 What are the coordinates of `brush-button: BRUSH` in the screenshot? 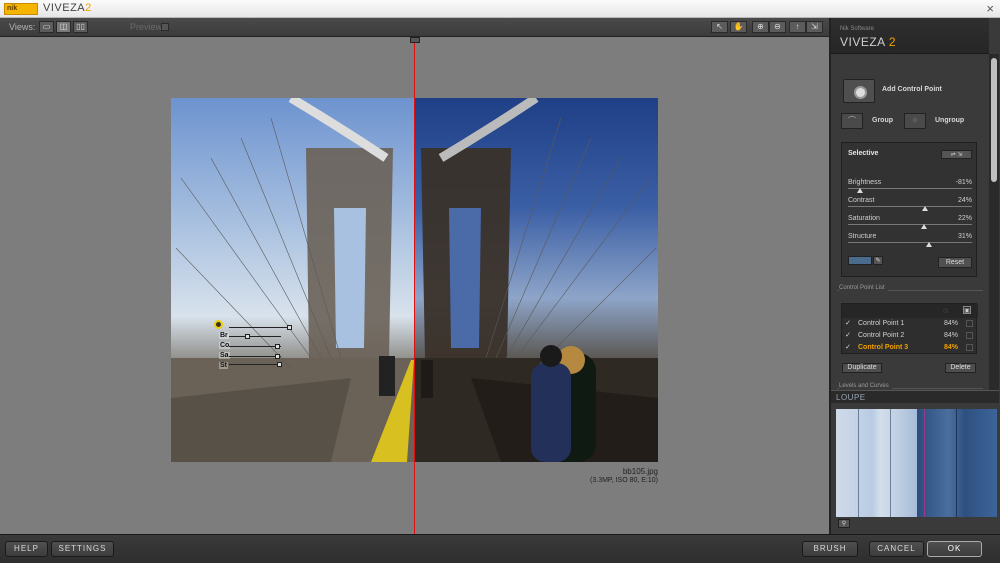 It's located at (830, 549).